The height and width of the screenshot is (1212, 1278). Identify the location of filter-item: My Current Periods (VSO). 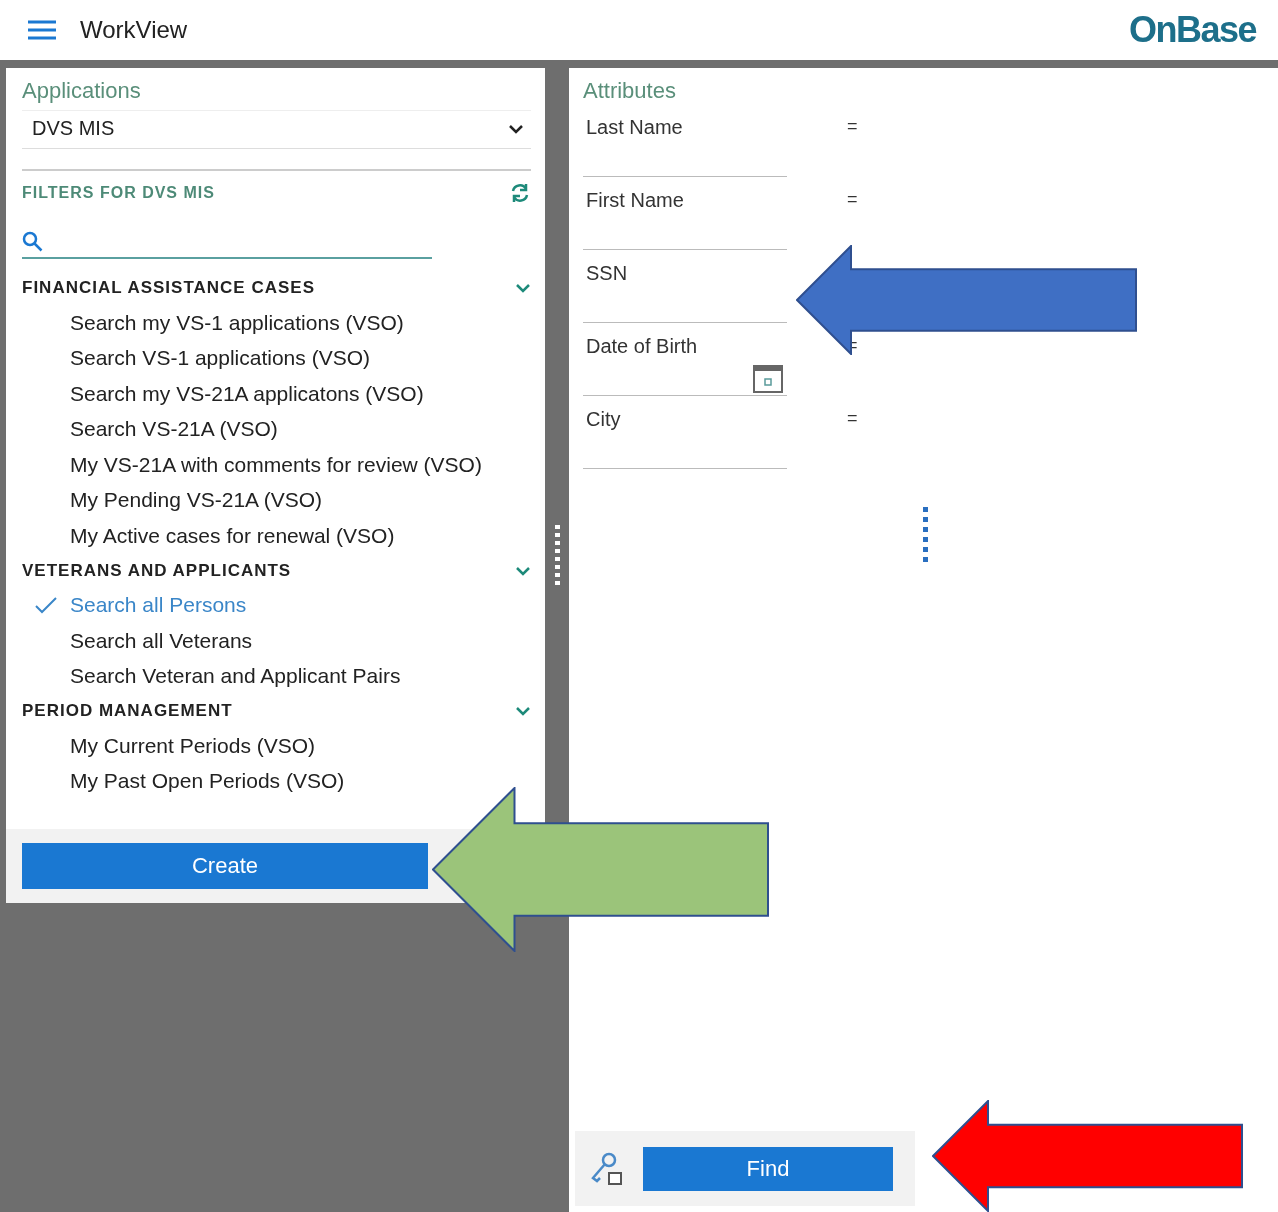
(276, 746).